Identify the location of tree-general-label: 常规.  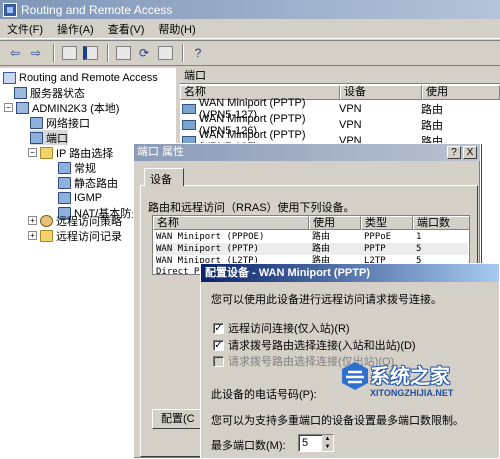
(85, 168).